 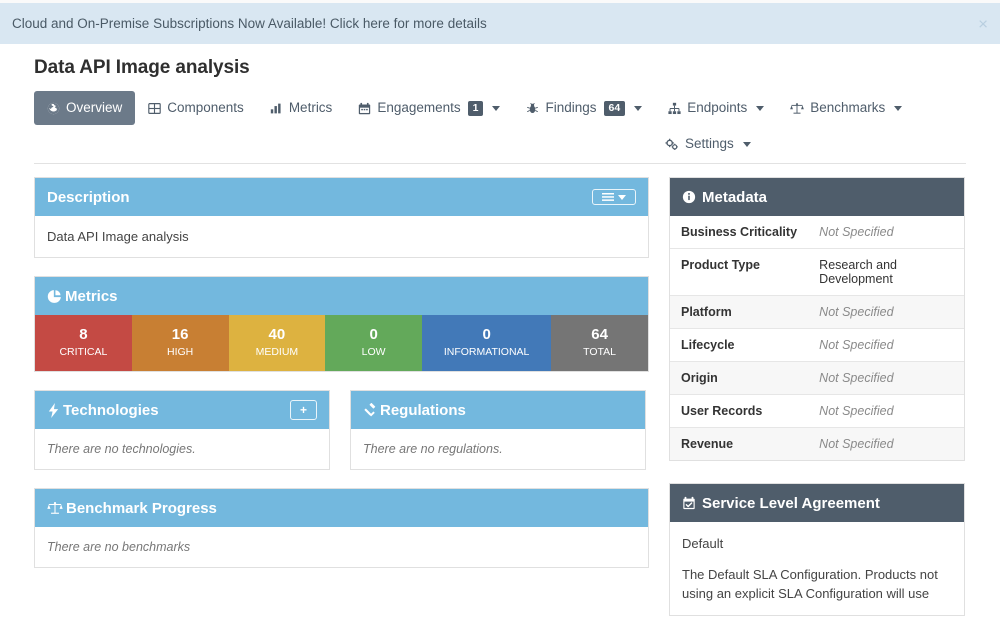 What do you see at coordinates (614, 108) in the screenshot?
I see `findings-count-badge: 64` at bounding box center [614, 108].